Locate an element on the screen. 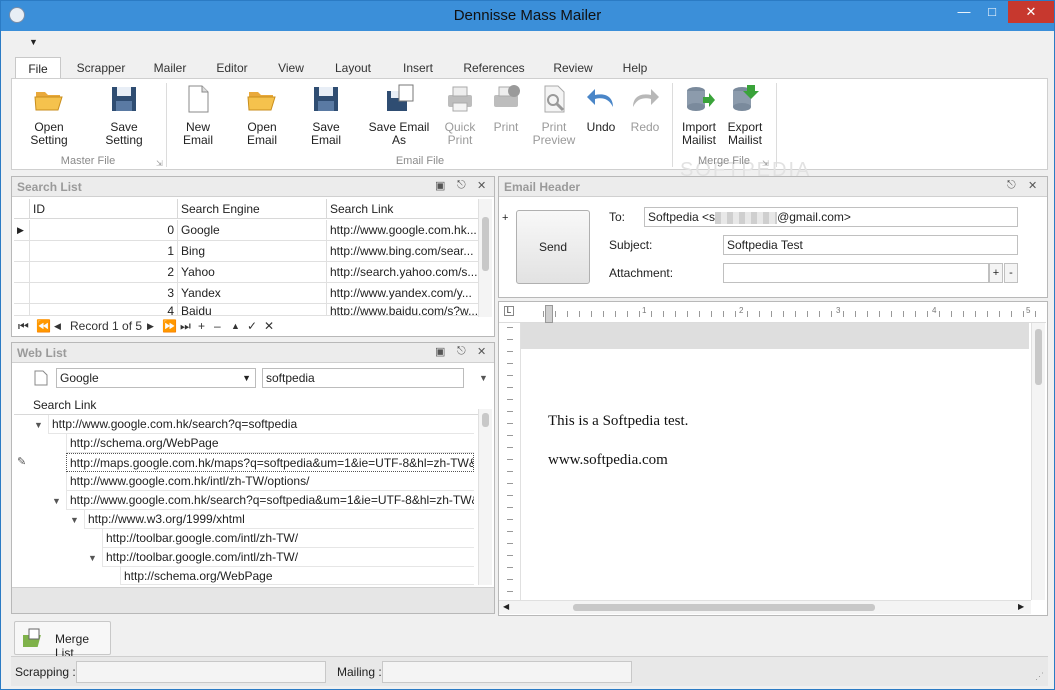 This screenshot has height=690, width=1055. scroll-left-icon: ◀ is located at coordinates (506, 606).